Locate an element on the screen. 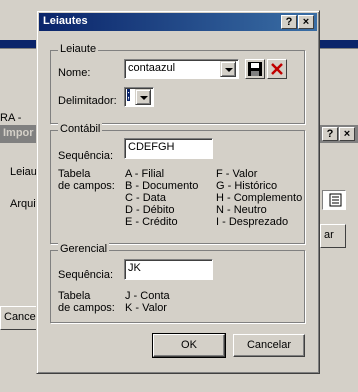 The image size is (358, 392). contabil-campo: F - Valor is located at coordinates (237, 174).